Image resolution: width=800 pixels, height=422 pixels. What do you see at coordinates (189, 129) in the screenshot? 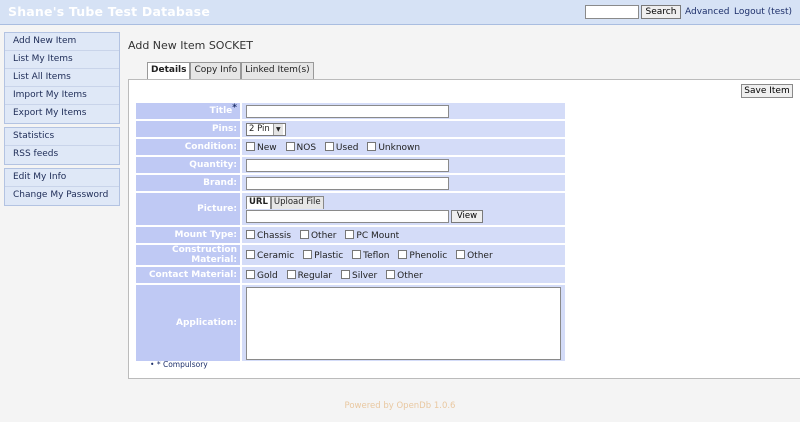
I see `pins-label: Pins:` at bounding box center [189, 129].